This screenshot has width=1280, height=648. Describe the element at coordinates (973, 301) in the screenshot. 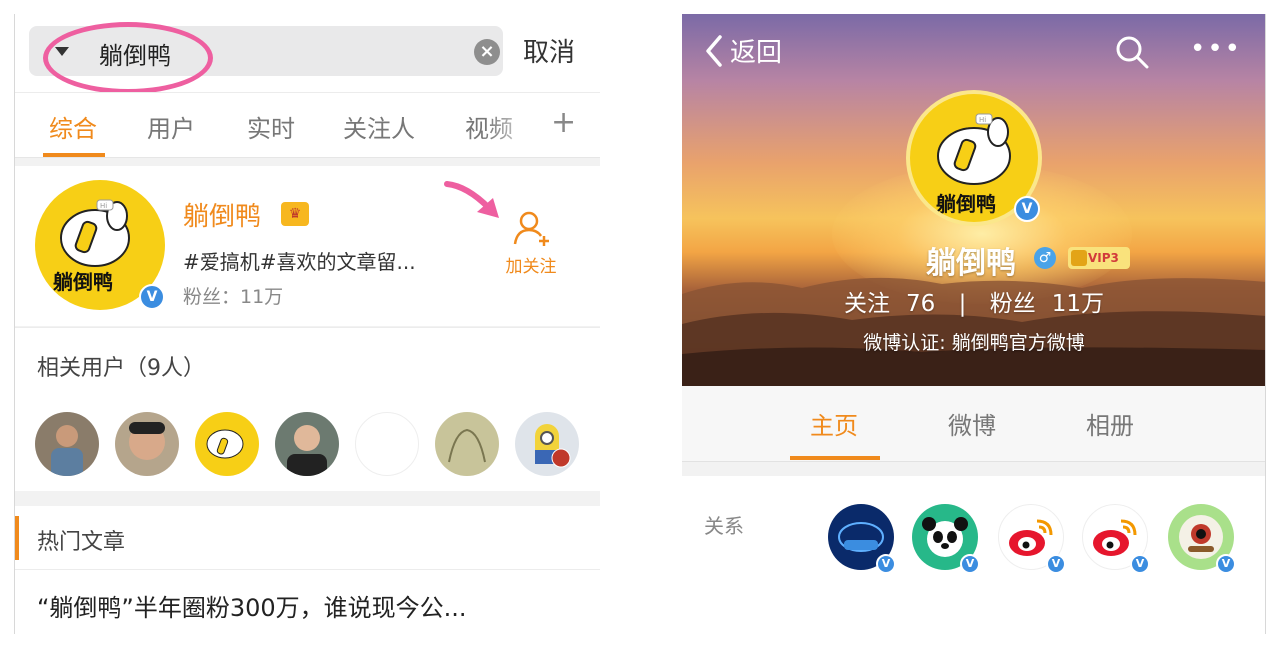

I see `profile-stats: 关注 76 | 粉丝 11万` at that location.